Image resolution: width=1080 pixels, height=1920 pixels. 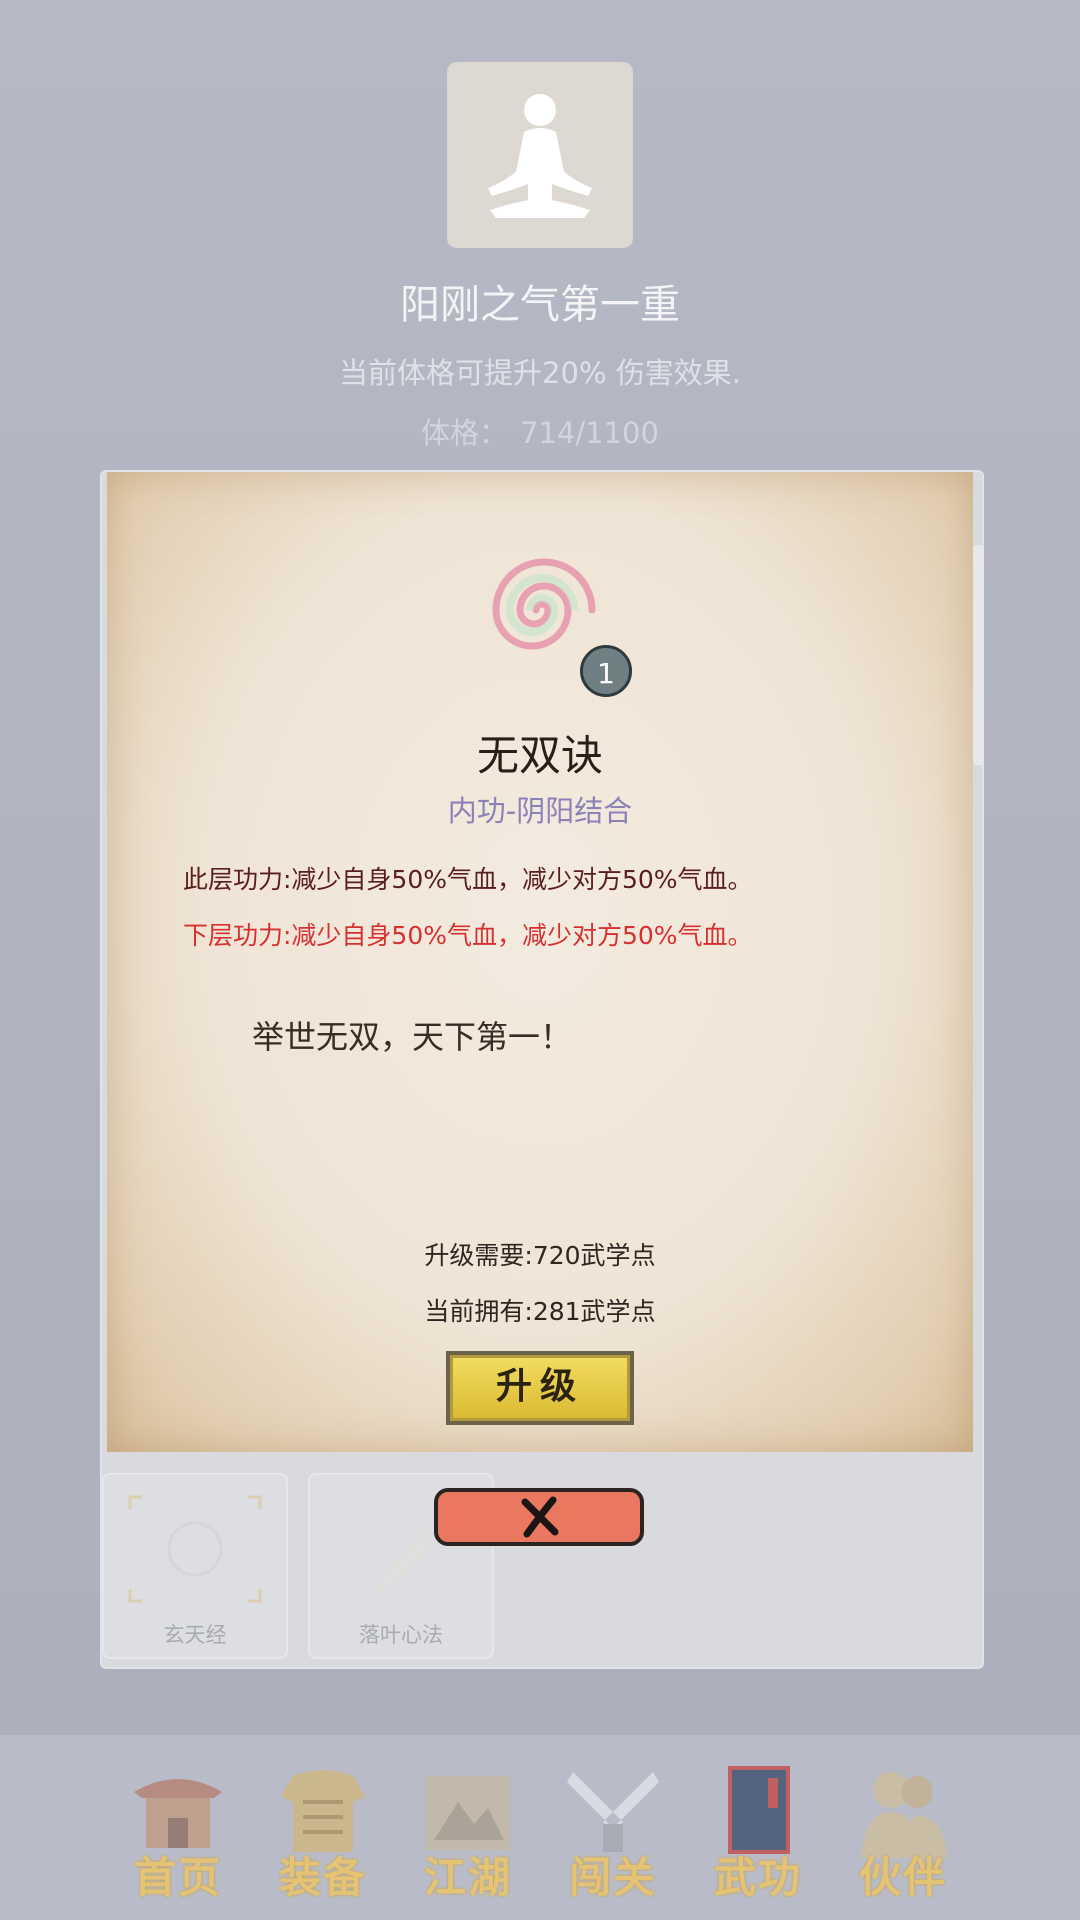 What do you see at coordinates (757, 1877) in the screenshot?
I see `nav-label: 武功` at bounding box center [757, 1877].